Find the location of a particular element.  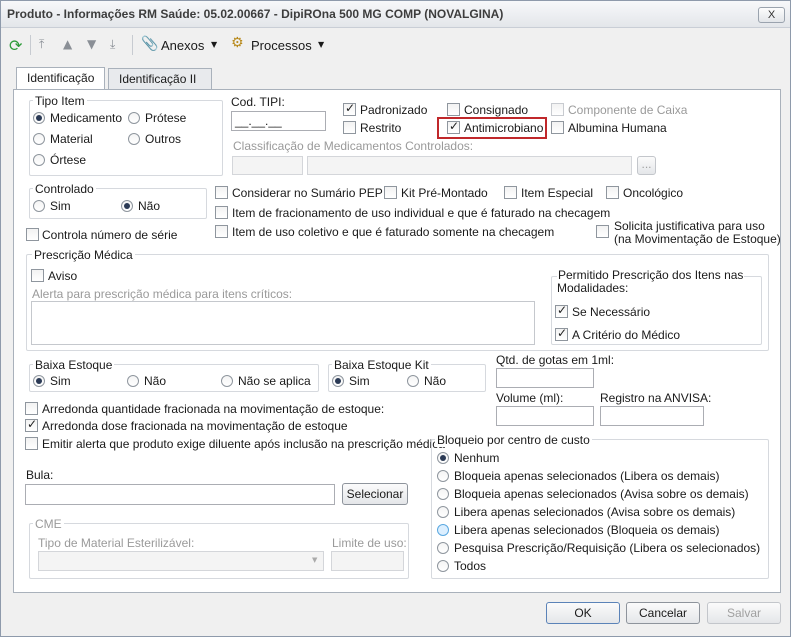

paperclip-icon: 📎 is located at coordinates (150, 44).